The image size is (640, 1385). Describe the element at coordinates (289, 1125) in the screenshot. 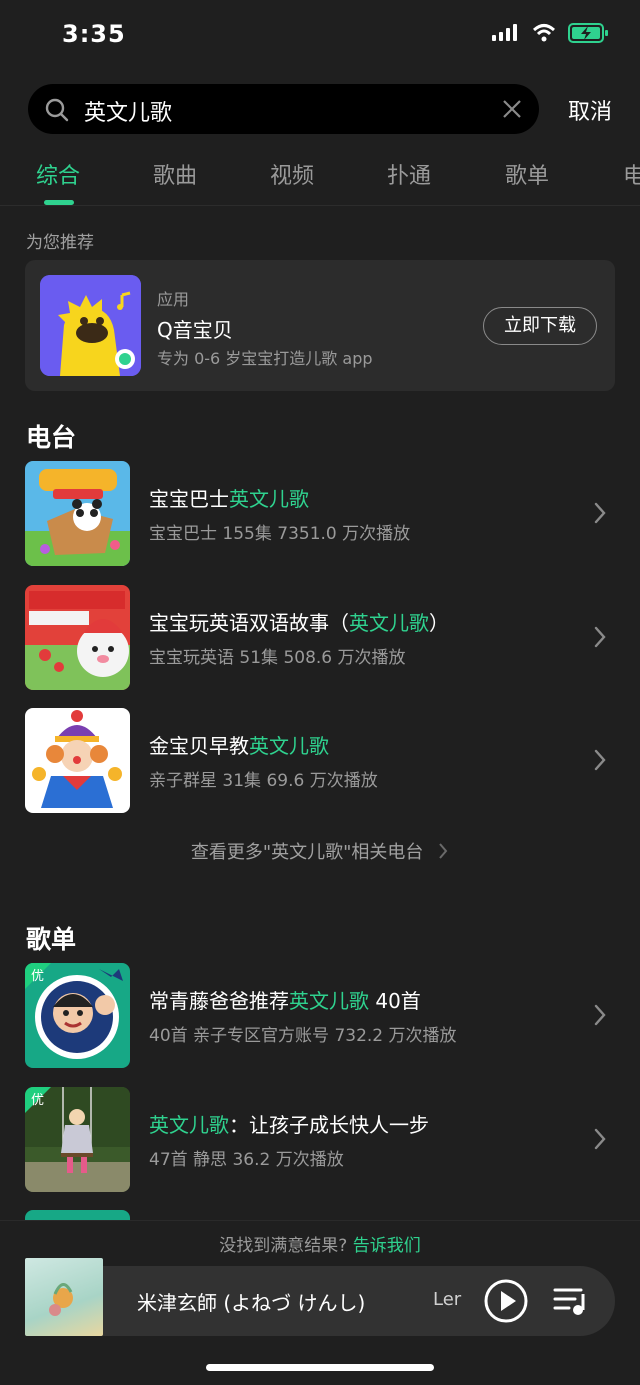

I see `playlist-item-title: 英文儿歌：让孩子成长快人一步` at that location.